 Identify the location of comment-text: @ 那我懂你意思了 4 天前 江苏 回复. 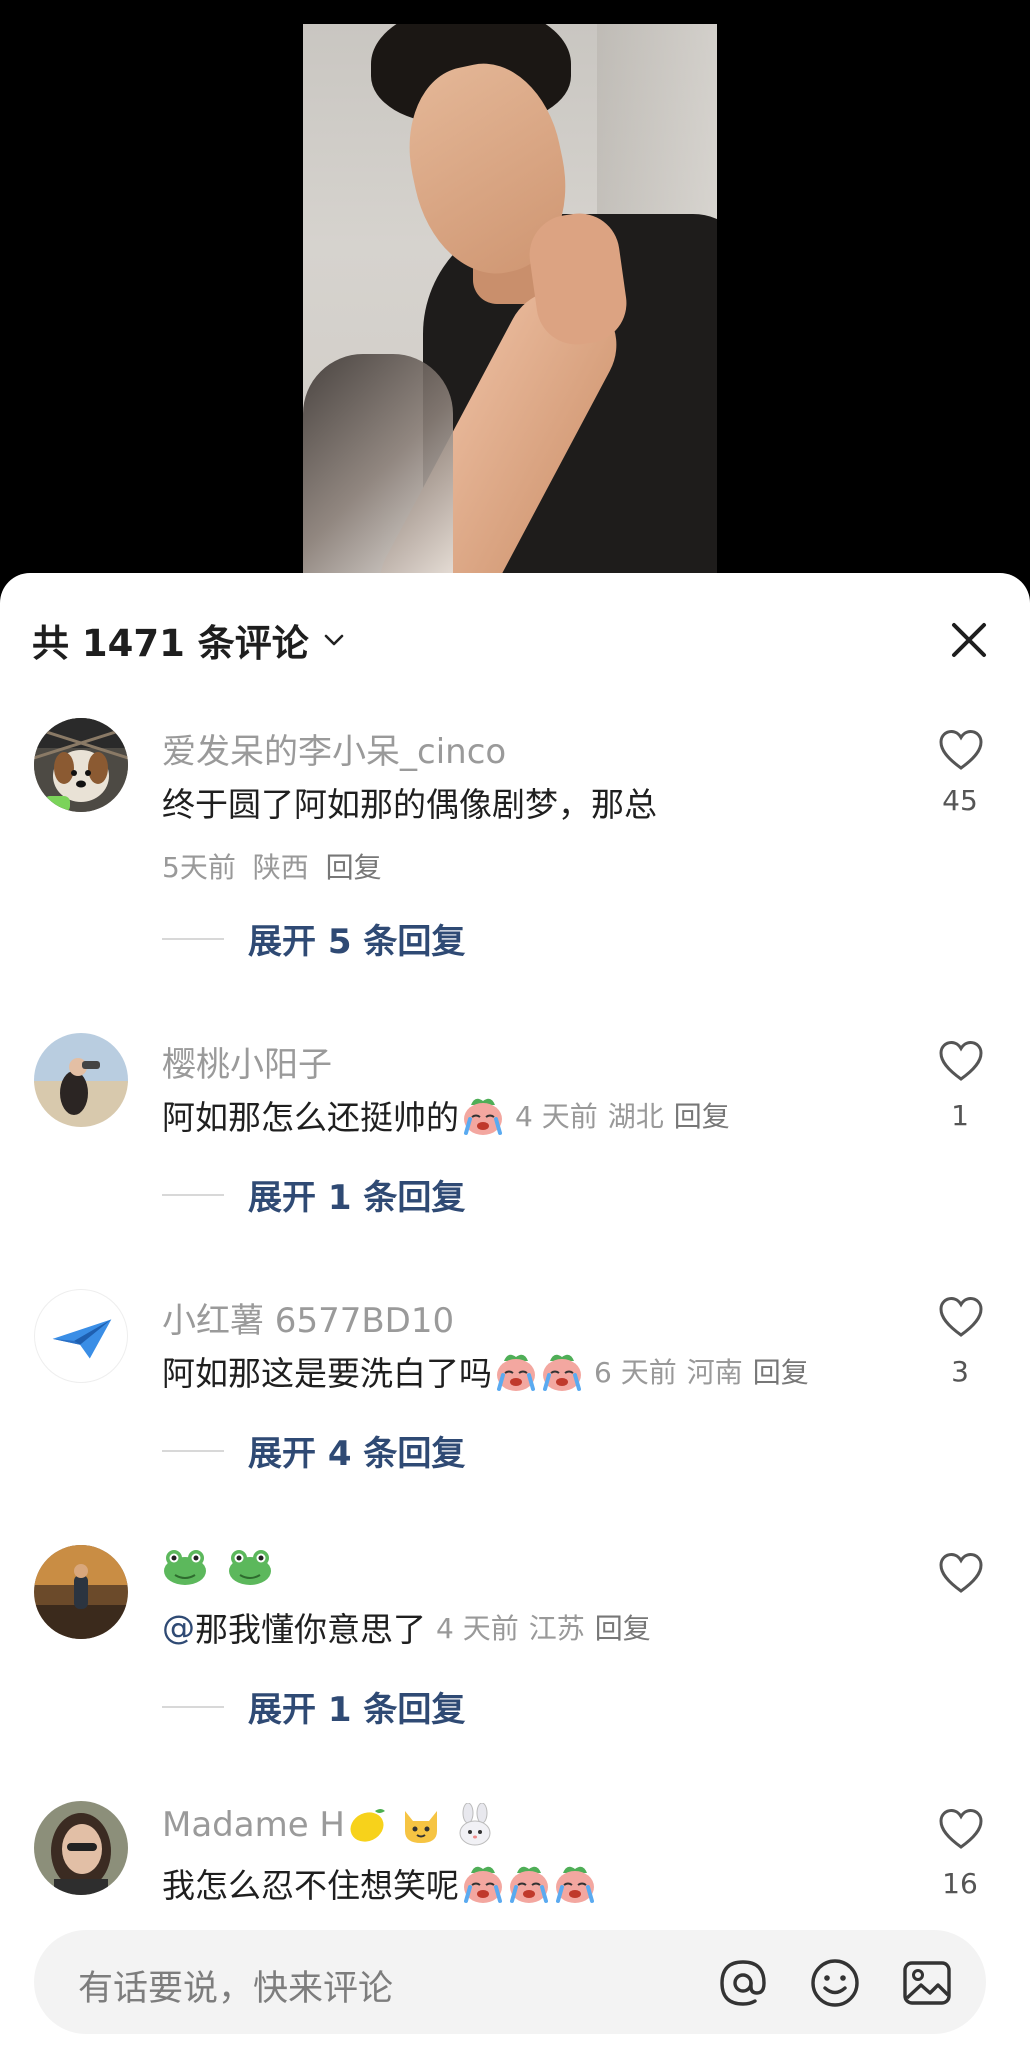
(406, 1627).